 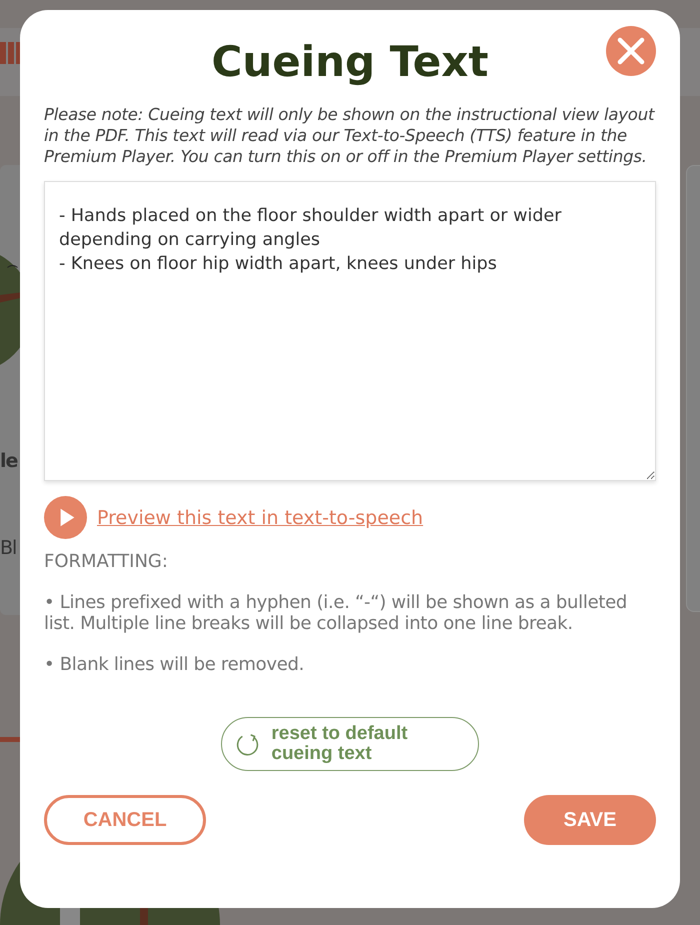 I want to click on grid-icon, so click(x=11, y=53).